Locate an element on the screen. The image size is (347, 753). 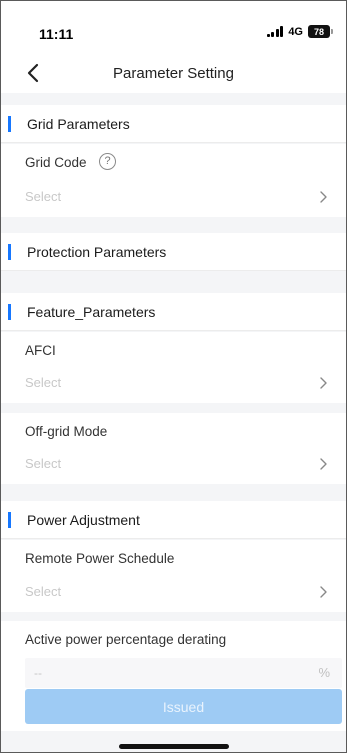
nav-bar: Parameter Setting is located at coordinates (173, 73).